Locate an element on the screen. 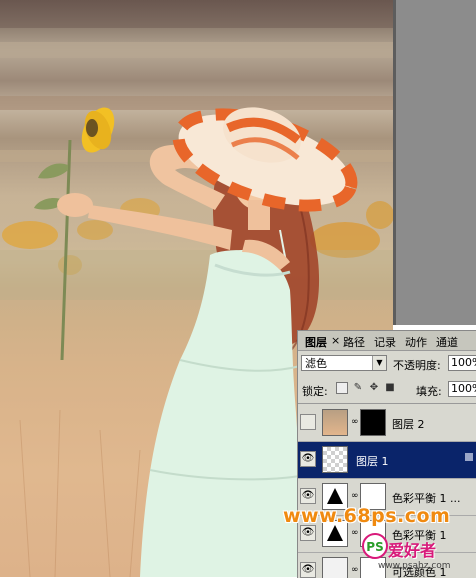 This screenshot has height=578, width=476. brand-prefix: PS is located at coordinates (374, 547).